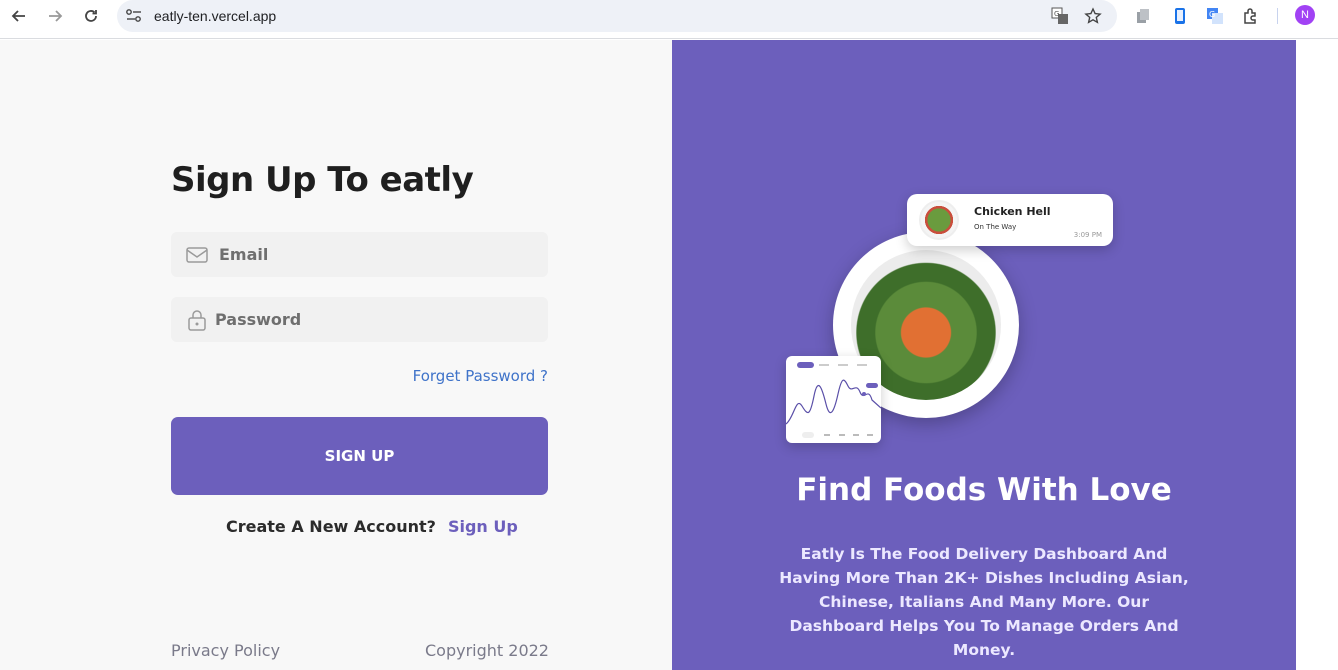 The width and height of the screenshot is (1338, 670). I want to click on promo-heading: Find Foods With Love, so click(984, 490).